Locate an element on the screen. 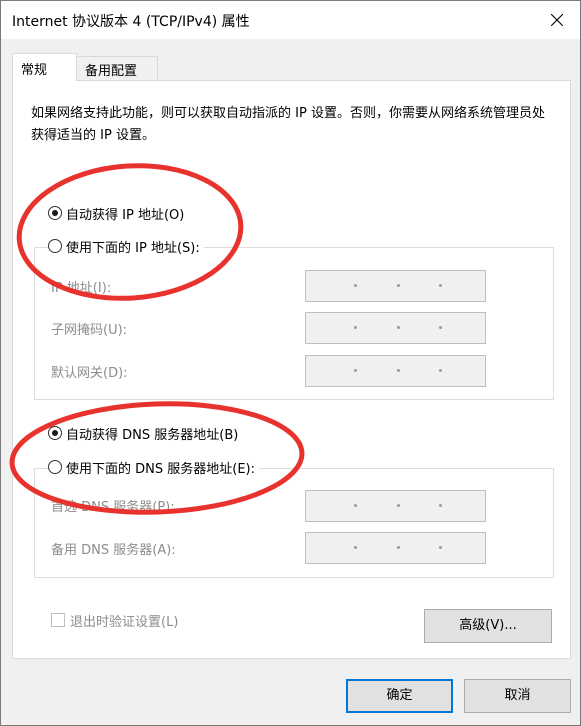 This screenshot has width=581, height=726. tab-alternate-label: 备用配置 is located at coordinates (111, 71).